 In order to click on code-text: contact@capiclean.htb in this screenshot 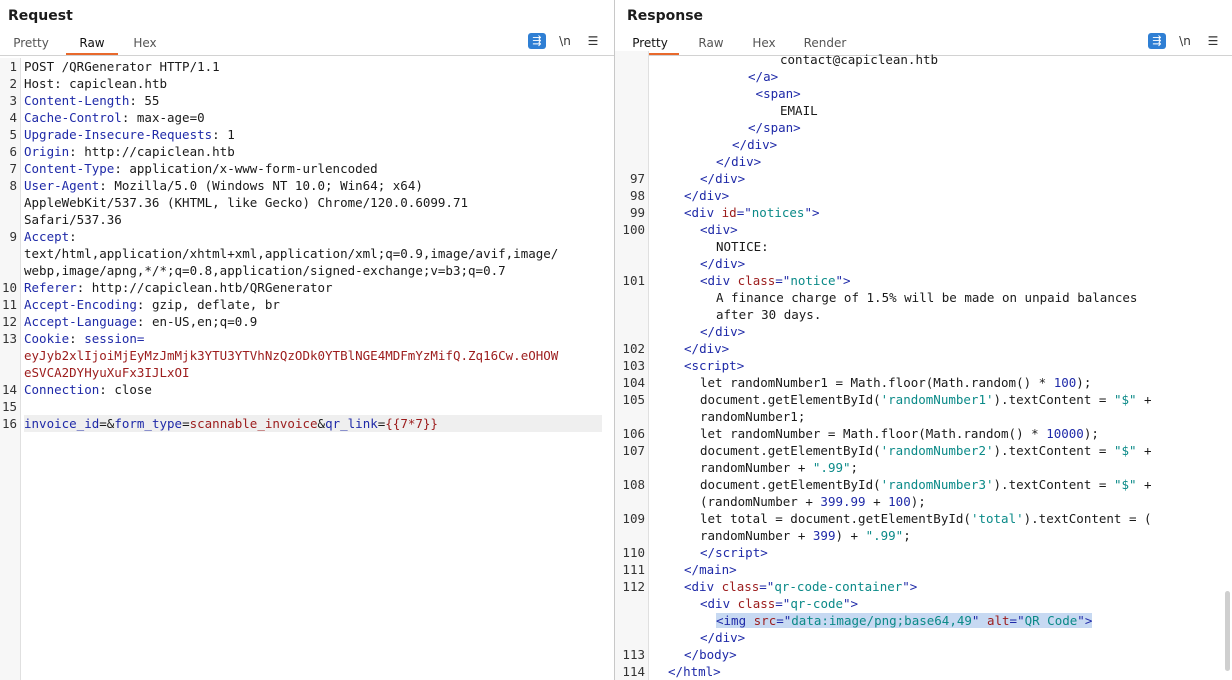, I will do `click(859, 59)`.